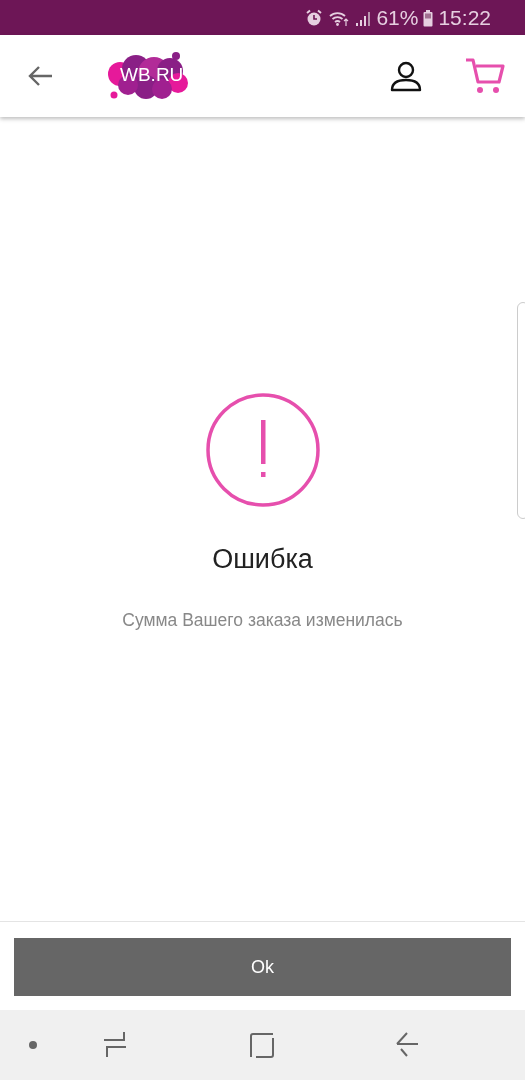 This screenshot has width=525, height=1080. Describe the element at coordinates (262, 620) in the screenshot. I see `error-message: Сумма Вашего заказа изменилась` at that location.